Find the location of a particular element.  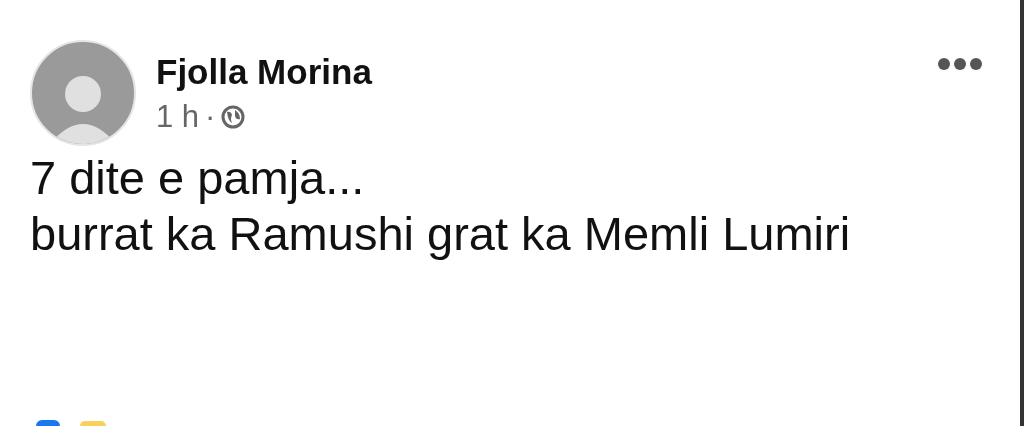

more-options-button is located at coordinates (960, 64).